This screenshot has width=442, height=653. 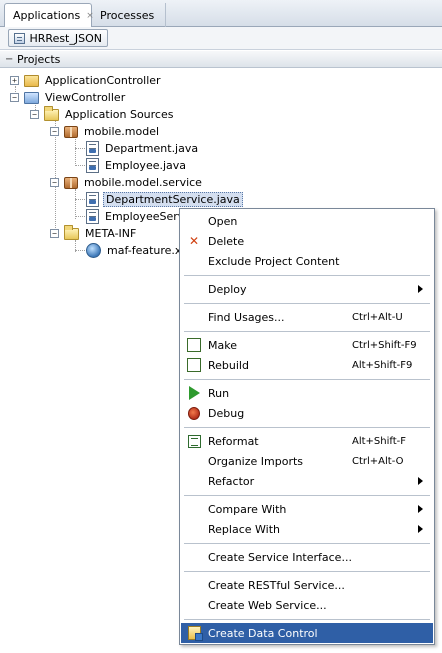 I want to click on tree-node-employee-java: Employee.java, so click(x=137, y=165).